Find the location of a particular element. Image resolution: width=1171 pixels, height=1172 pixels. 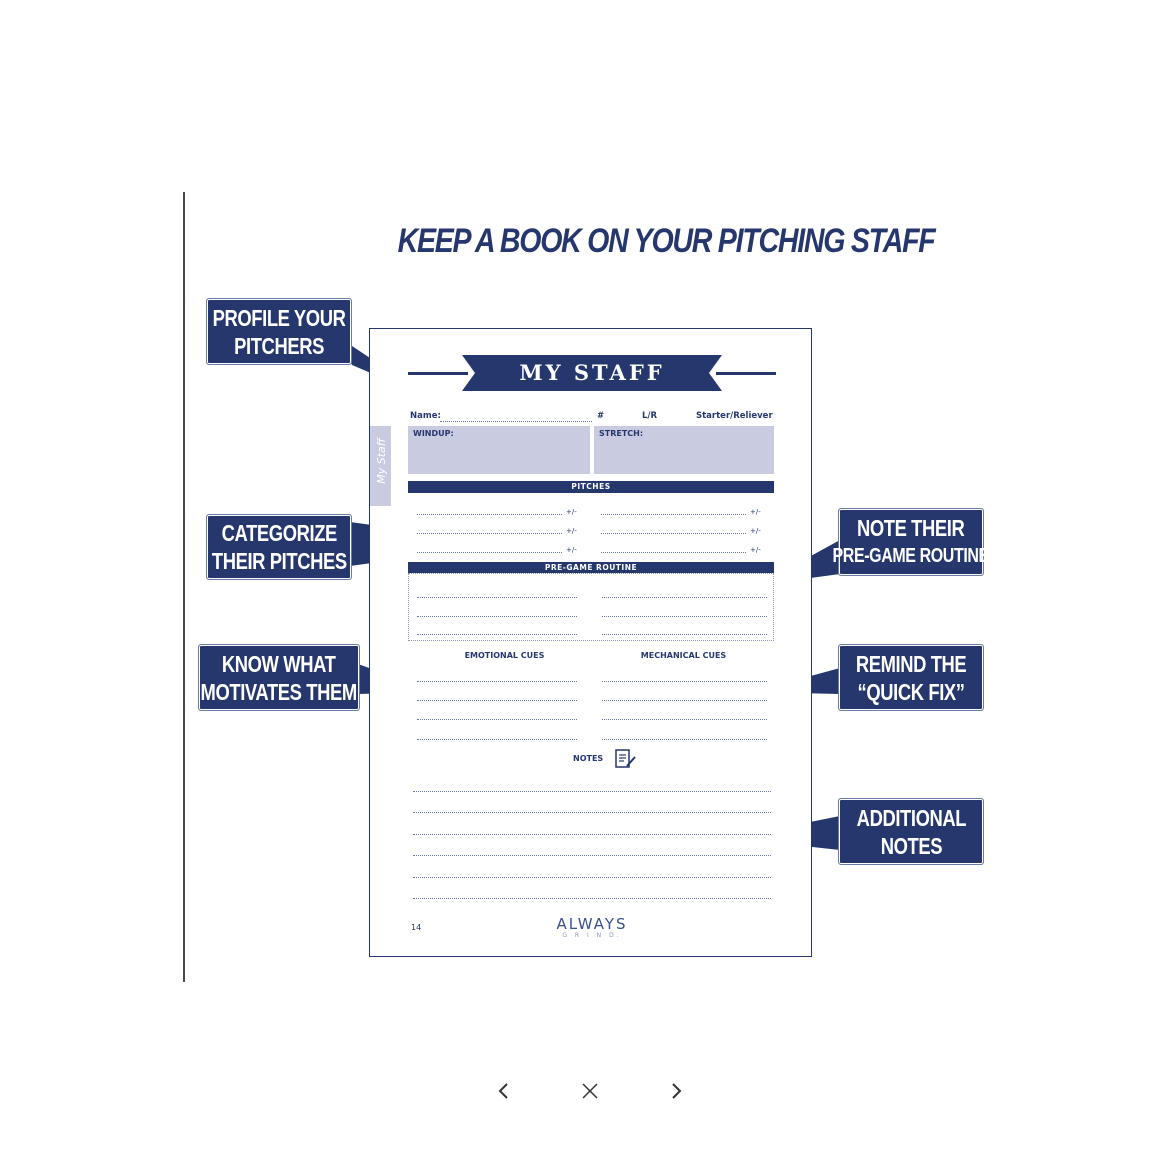

callout-line: NOTE THEIR is located at coordinates (911, 528).